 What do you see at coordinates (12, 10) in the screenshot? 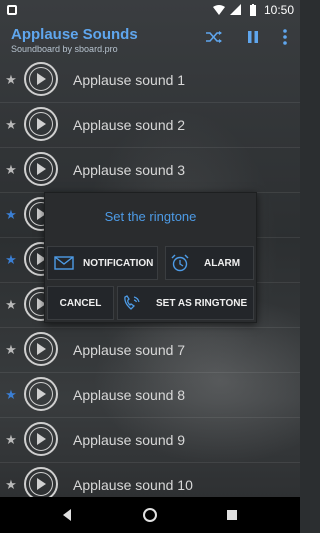
I see `notification-app-icon` at bounding box center [12, 10].